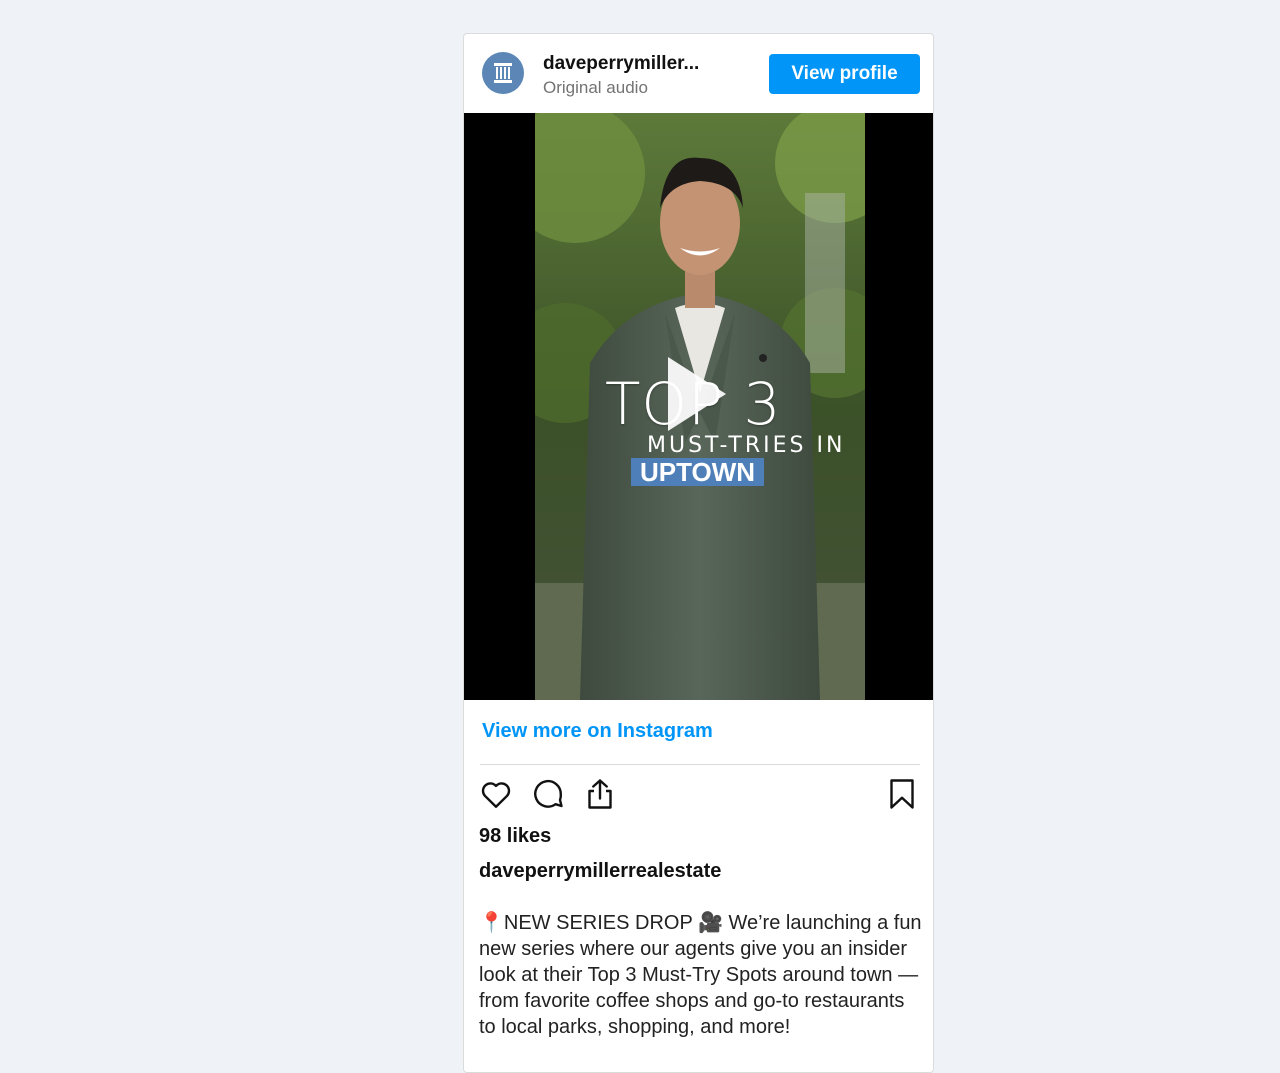 The height and width of the screenshot is (1073, 1280). I want to click on like-button, so click(496, 796).